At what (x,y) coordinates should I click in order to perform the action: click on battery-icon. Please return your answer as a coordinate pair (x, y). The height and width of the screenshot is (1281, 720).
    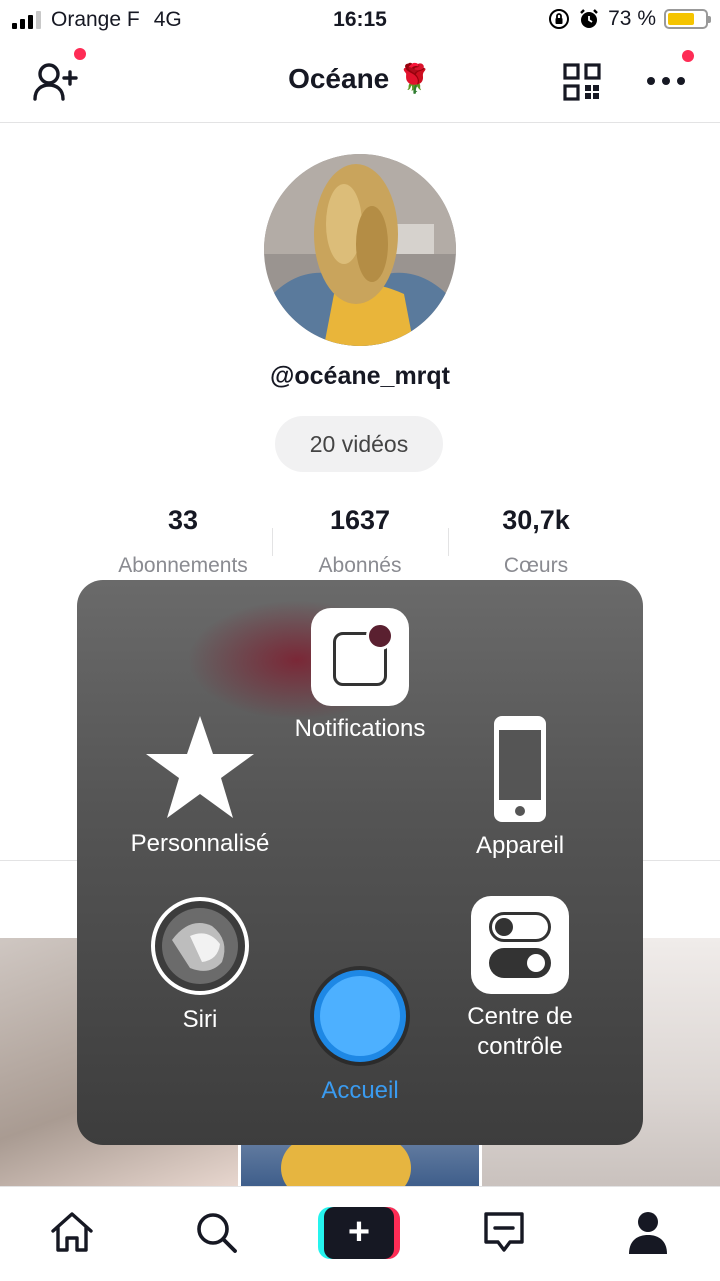
    Looking at the image, I should click on (687, 19).